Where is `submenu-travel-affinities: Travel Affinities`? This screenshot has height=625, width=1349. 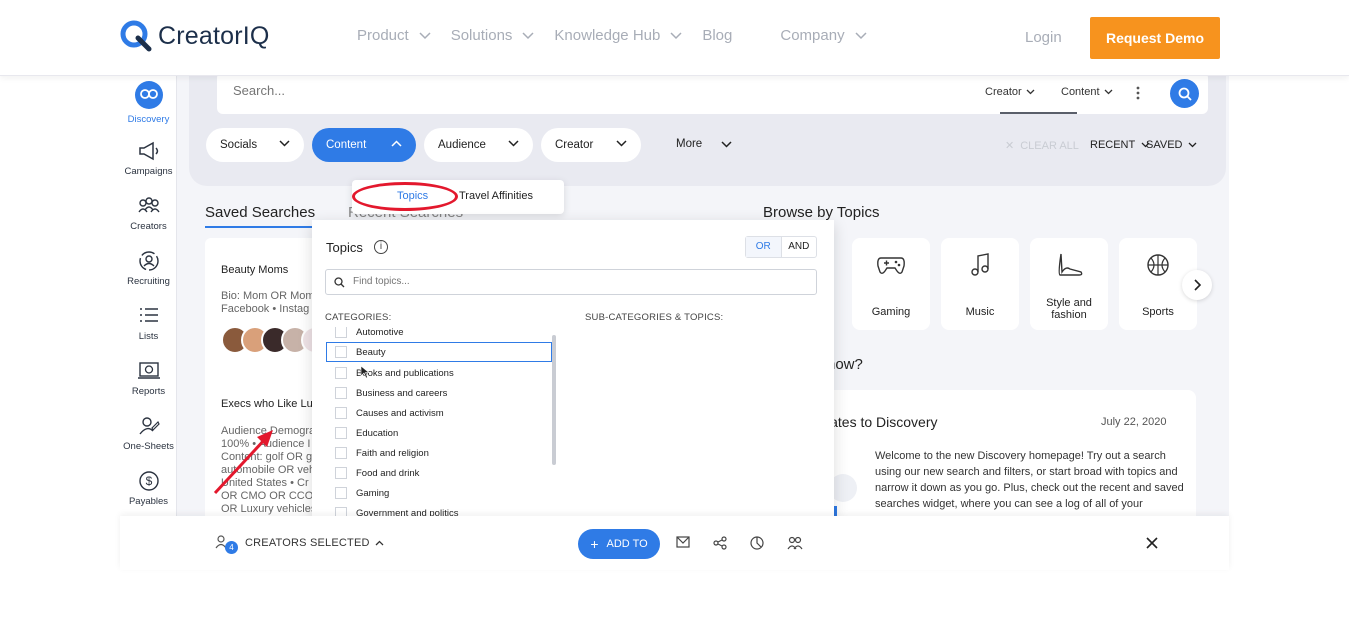
submenu-travel-affinities: Travel Affinities is located at coordinates (496, 196).